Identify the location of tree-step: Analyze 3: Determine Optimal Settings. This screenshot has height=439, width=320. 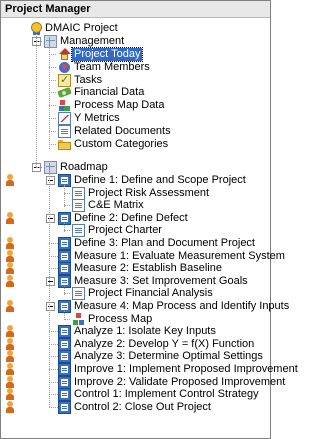
(135, 357).